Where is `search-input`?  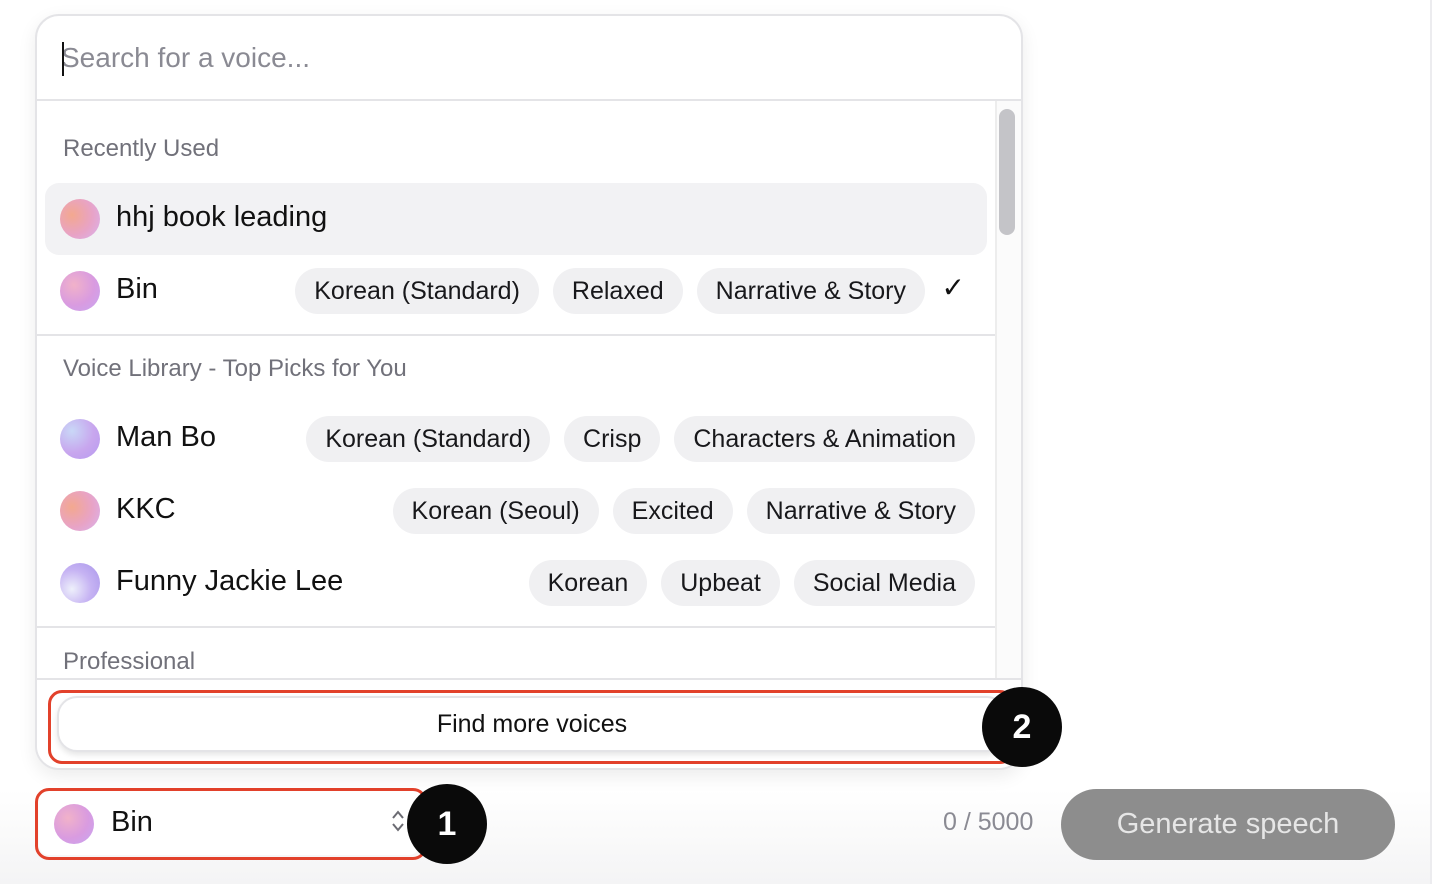 search-input is located at coordinates (511, 58).